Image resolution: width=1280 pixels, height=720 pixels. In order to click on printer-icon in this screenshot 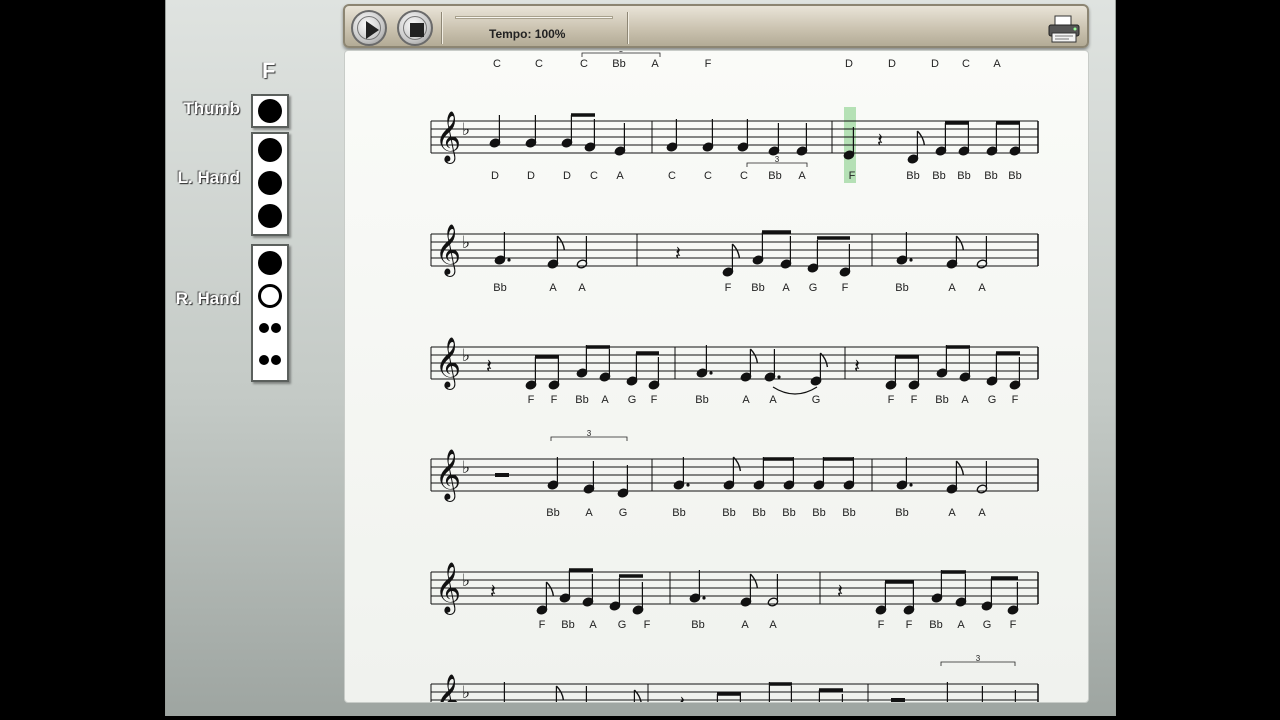, I will do `click(1064, 29)`.